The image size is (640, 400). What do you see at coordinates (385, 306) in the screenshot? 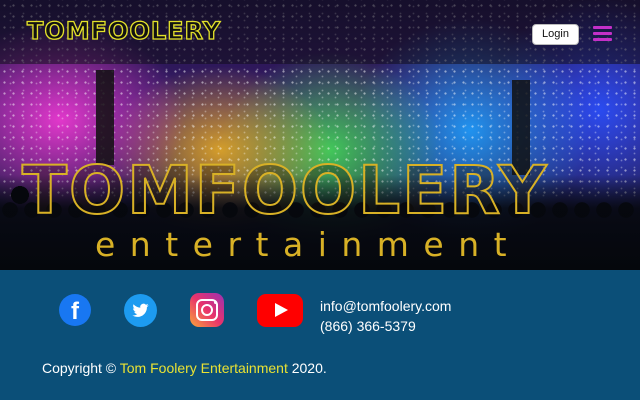
I see `contact-email: info@tomfoolery.com` at bounding box center [385, 306].